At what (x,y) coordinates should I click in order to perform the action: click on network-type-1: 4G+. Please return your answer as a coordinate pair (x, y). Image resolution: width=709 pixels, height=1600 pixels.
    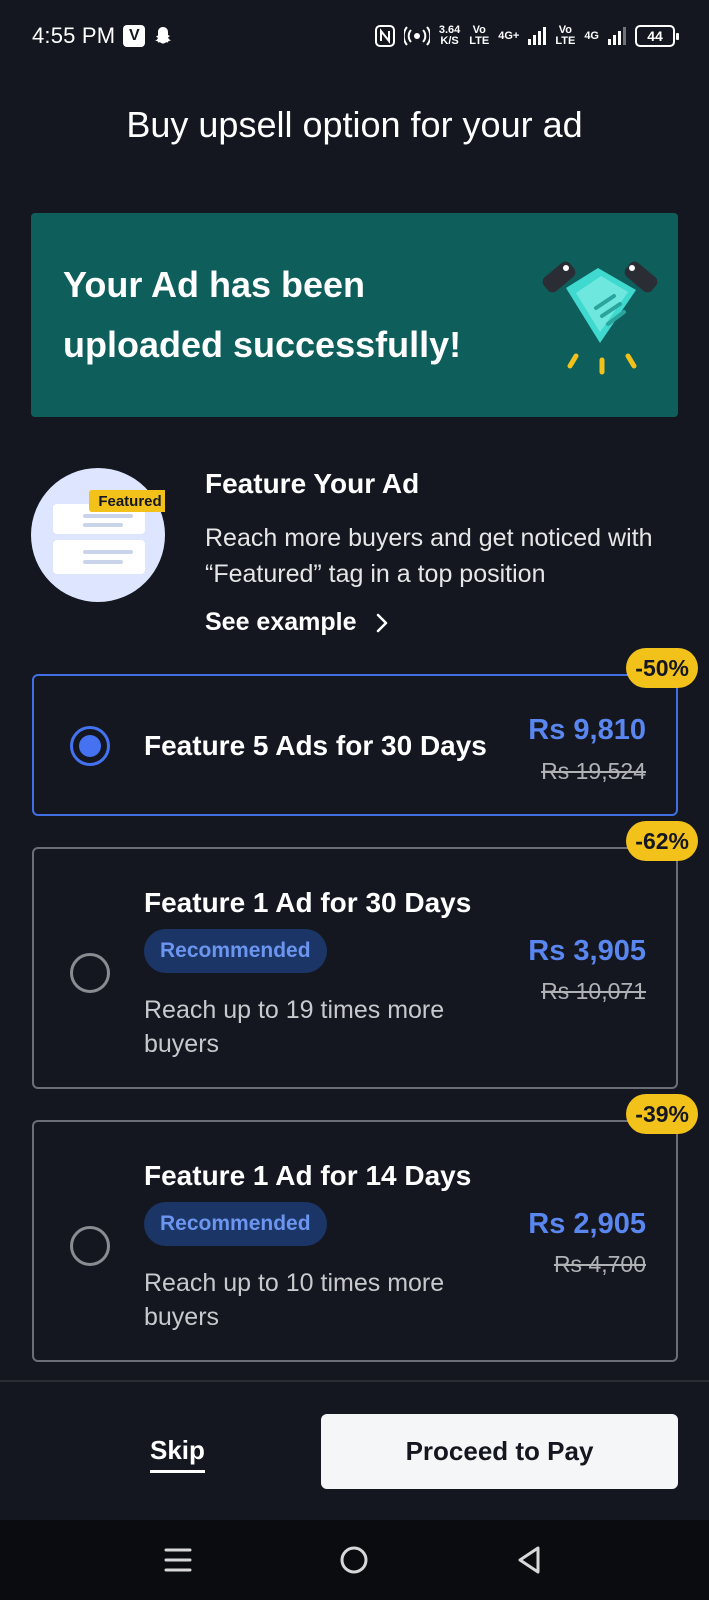
    Looking at the image, I should click on (509, 35).